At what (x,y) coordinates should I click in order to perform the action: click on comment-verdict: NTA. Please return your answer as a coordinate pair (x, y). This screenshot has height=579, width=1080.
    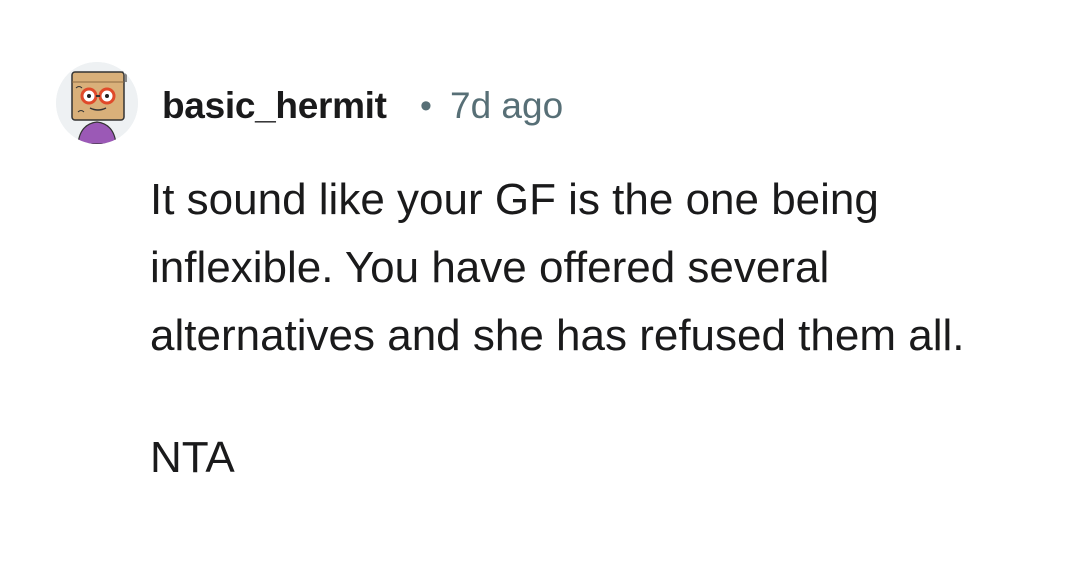
    Looking at the image, I should click on (192, 457).